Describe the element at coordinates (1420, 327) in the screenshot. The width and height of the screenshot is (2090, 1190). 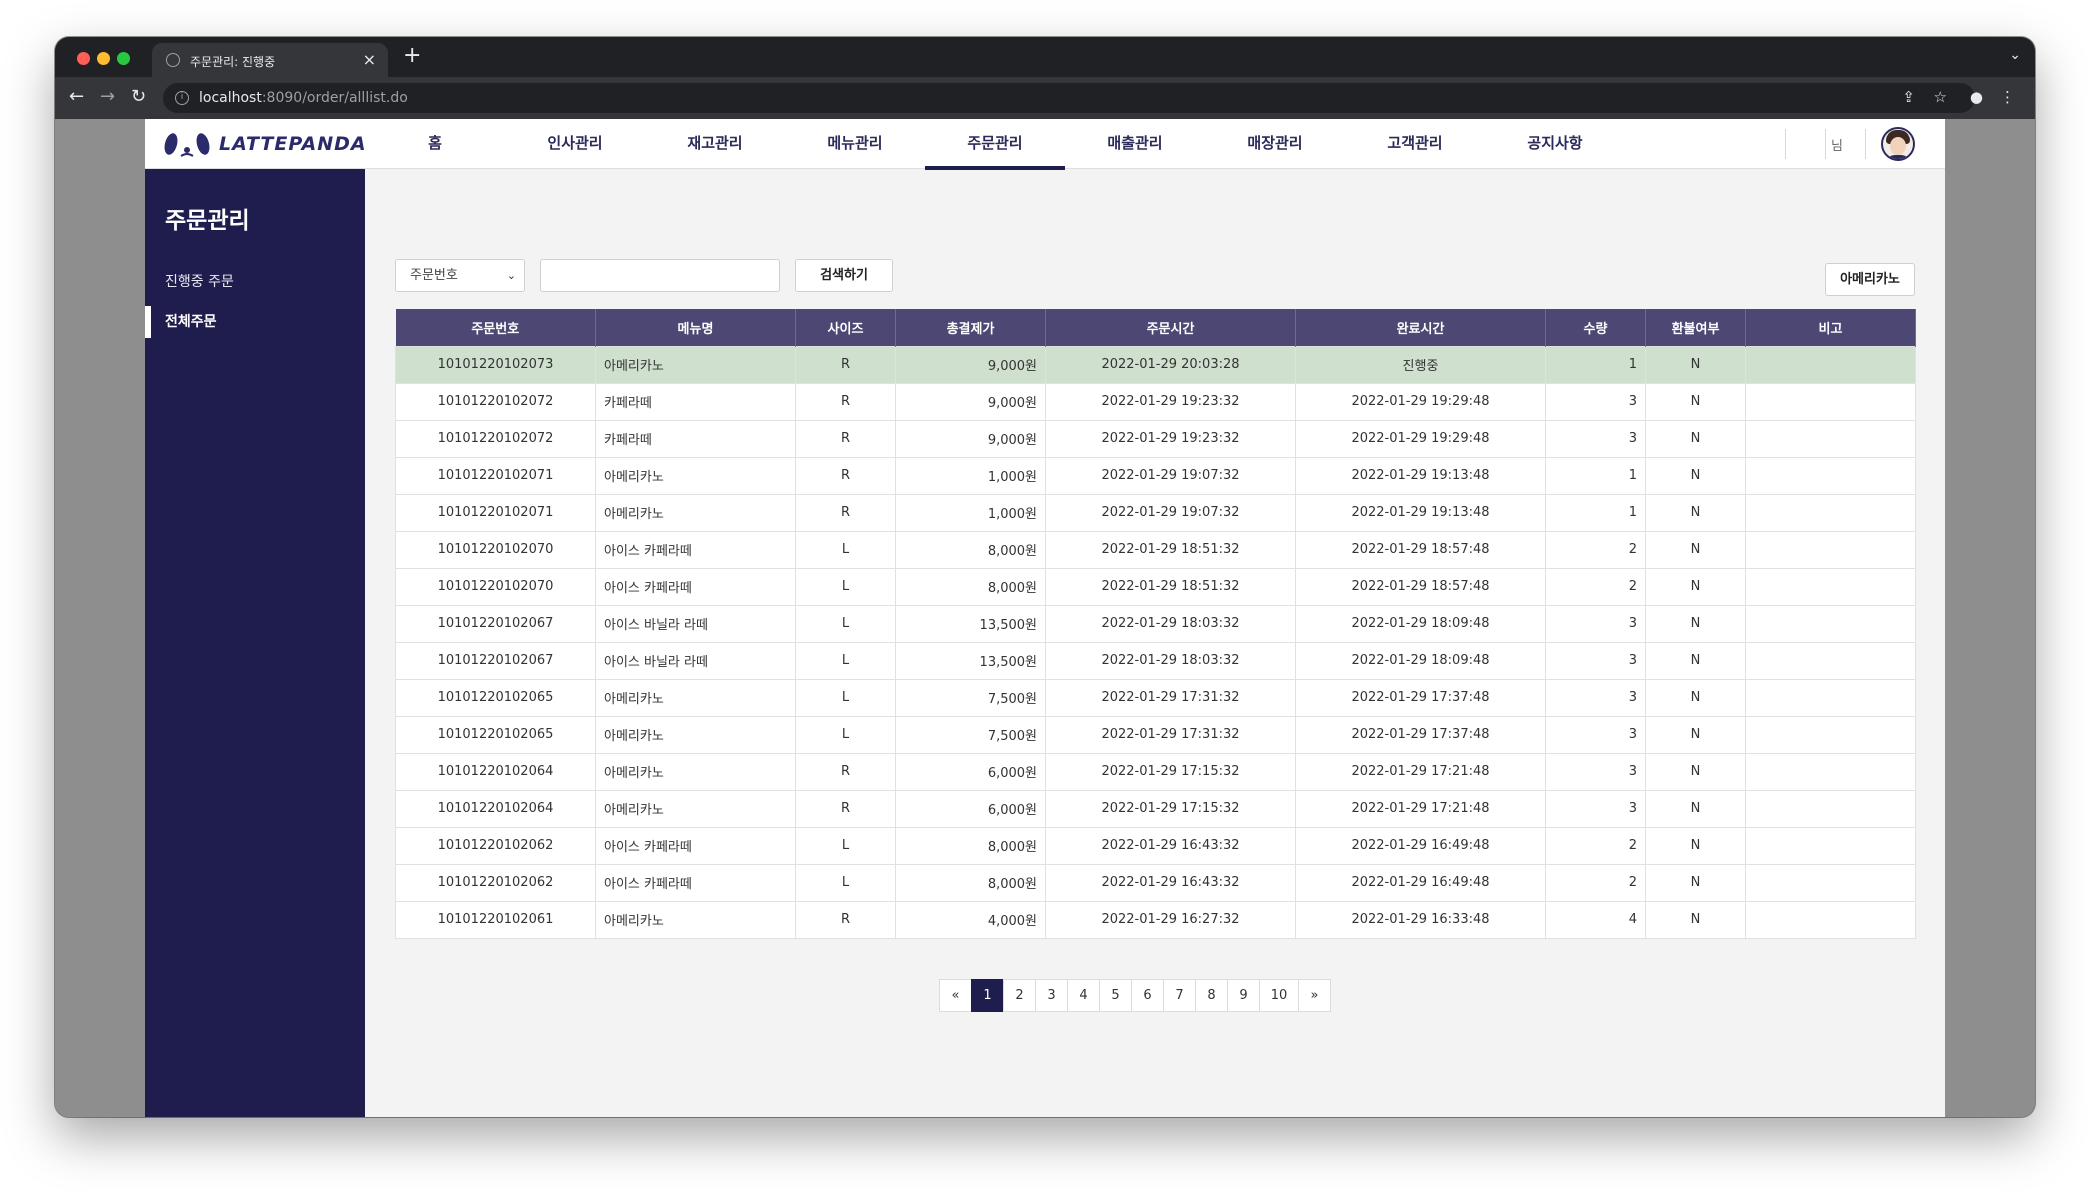
I see `col-complete-time-header: 완료시간` at that location.